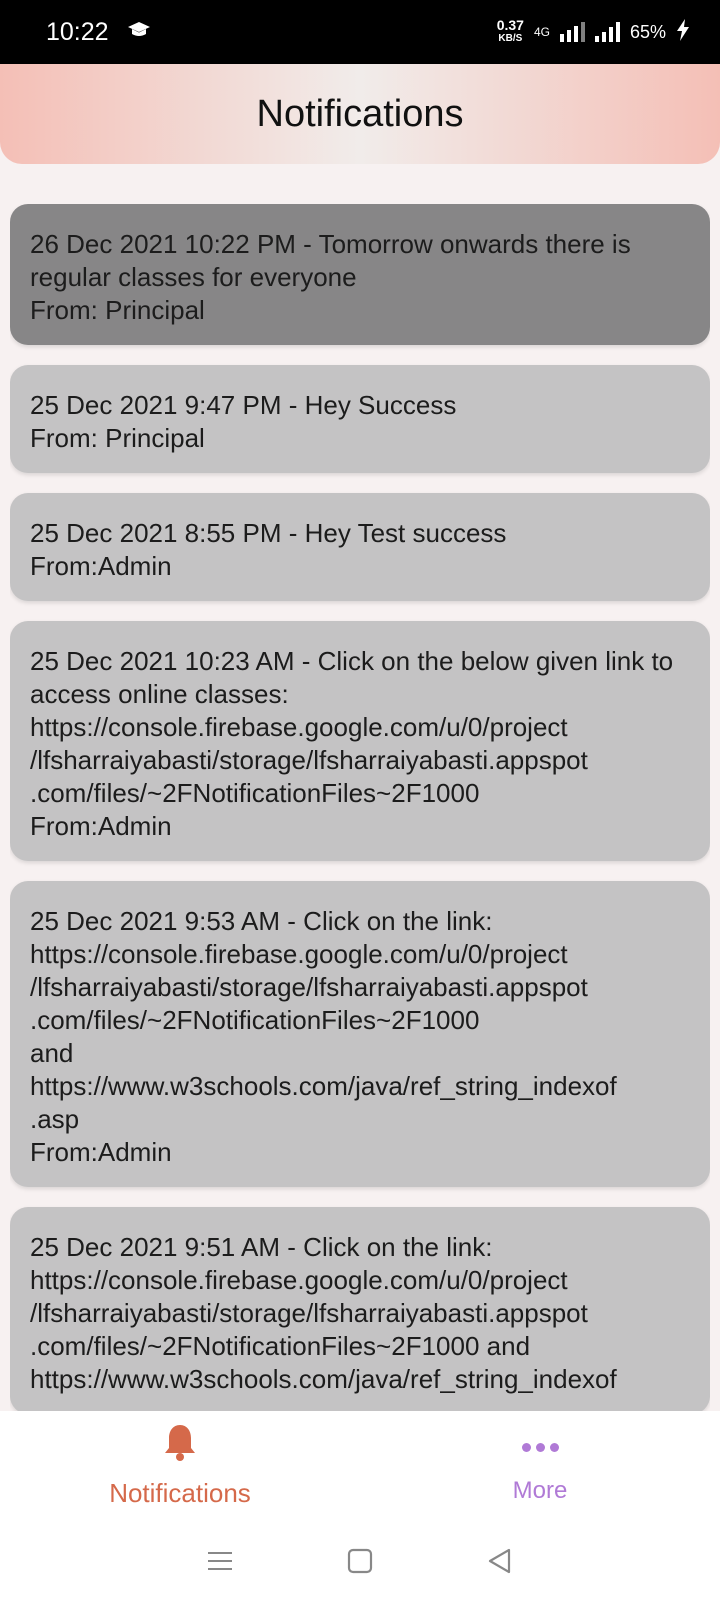 The width and height of the screenshot is (720, 1600). I want to click on menu-icon, so click(220, 1561).